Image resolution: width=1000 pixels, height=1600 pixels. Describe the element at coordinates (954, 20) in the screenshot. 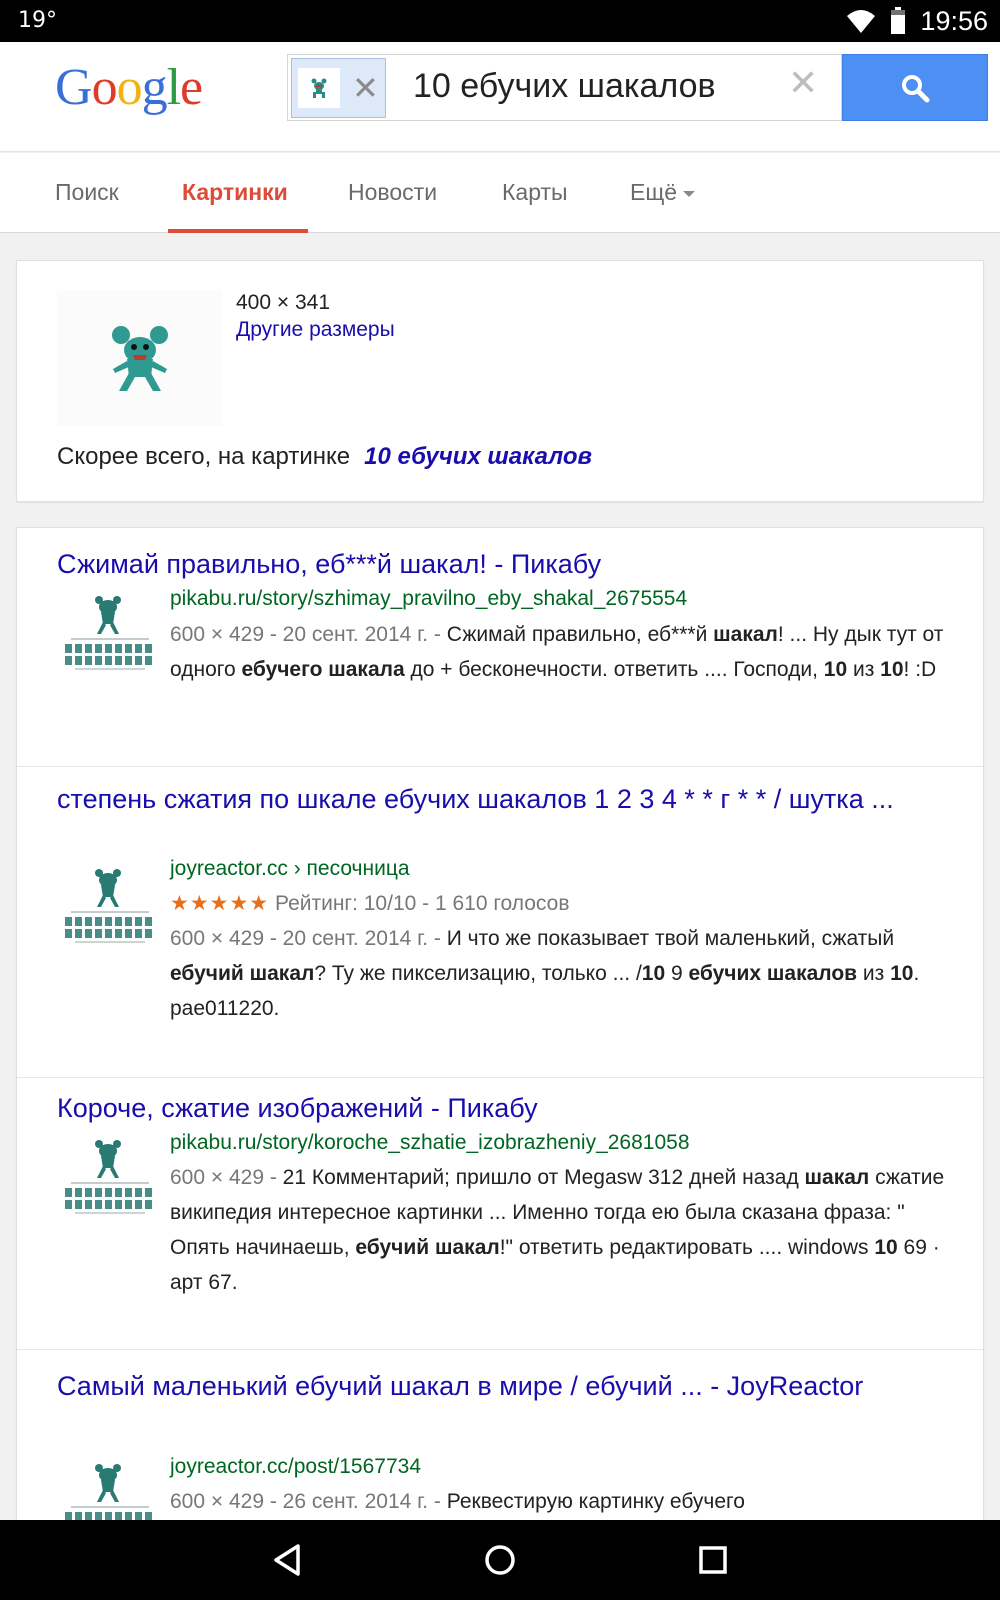

I see `clock: 19:56` at that location.